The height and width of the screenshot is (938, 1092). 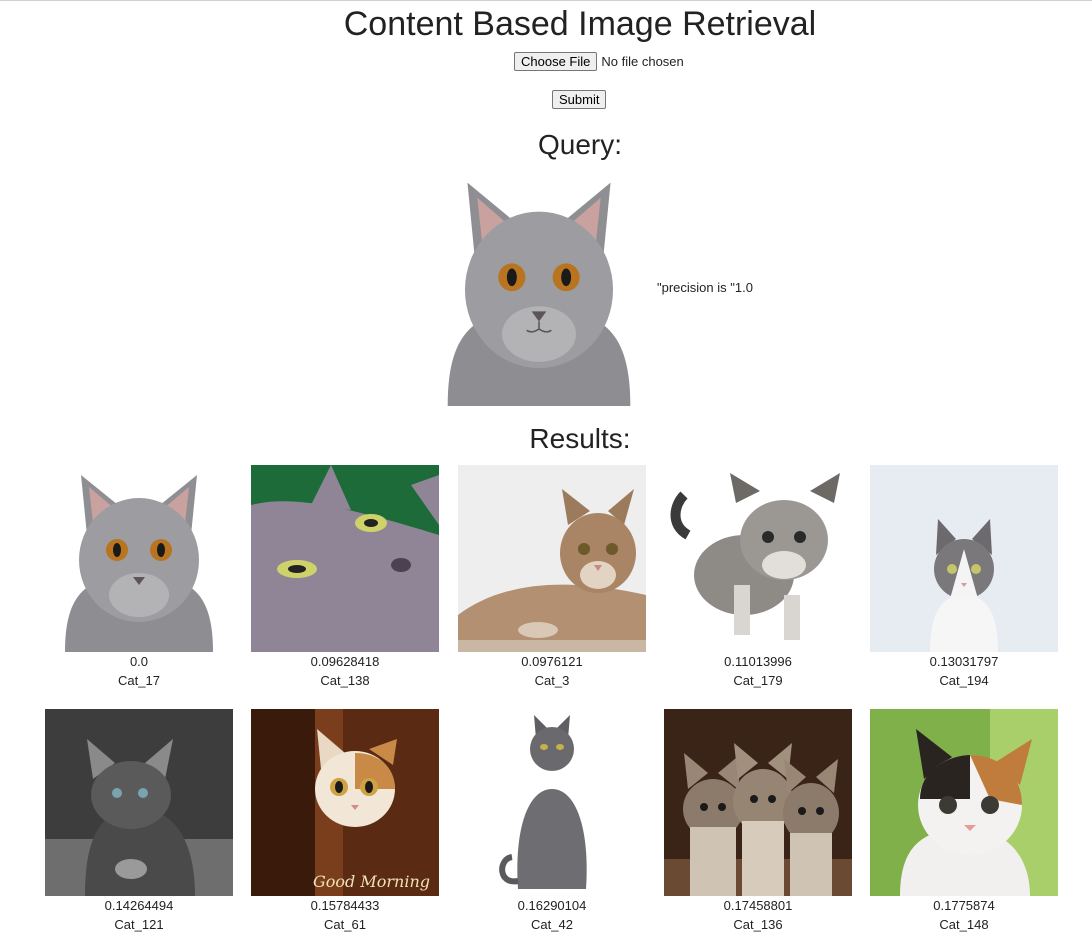 I want to click on result-name: Cat_148, so click(x=964, y=924).